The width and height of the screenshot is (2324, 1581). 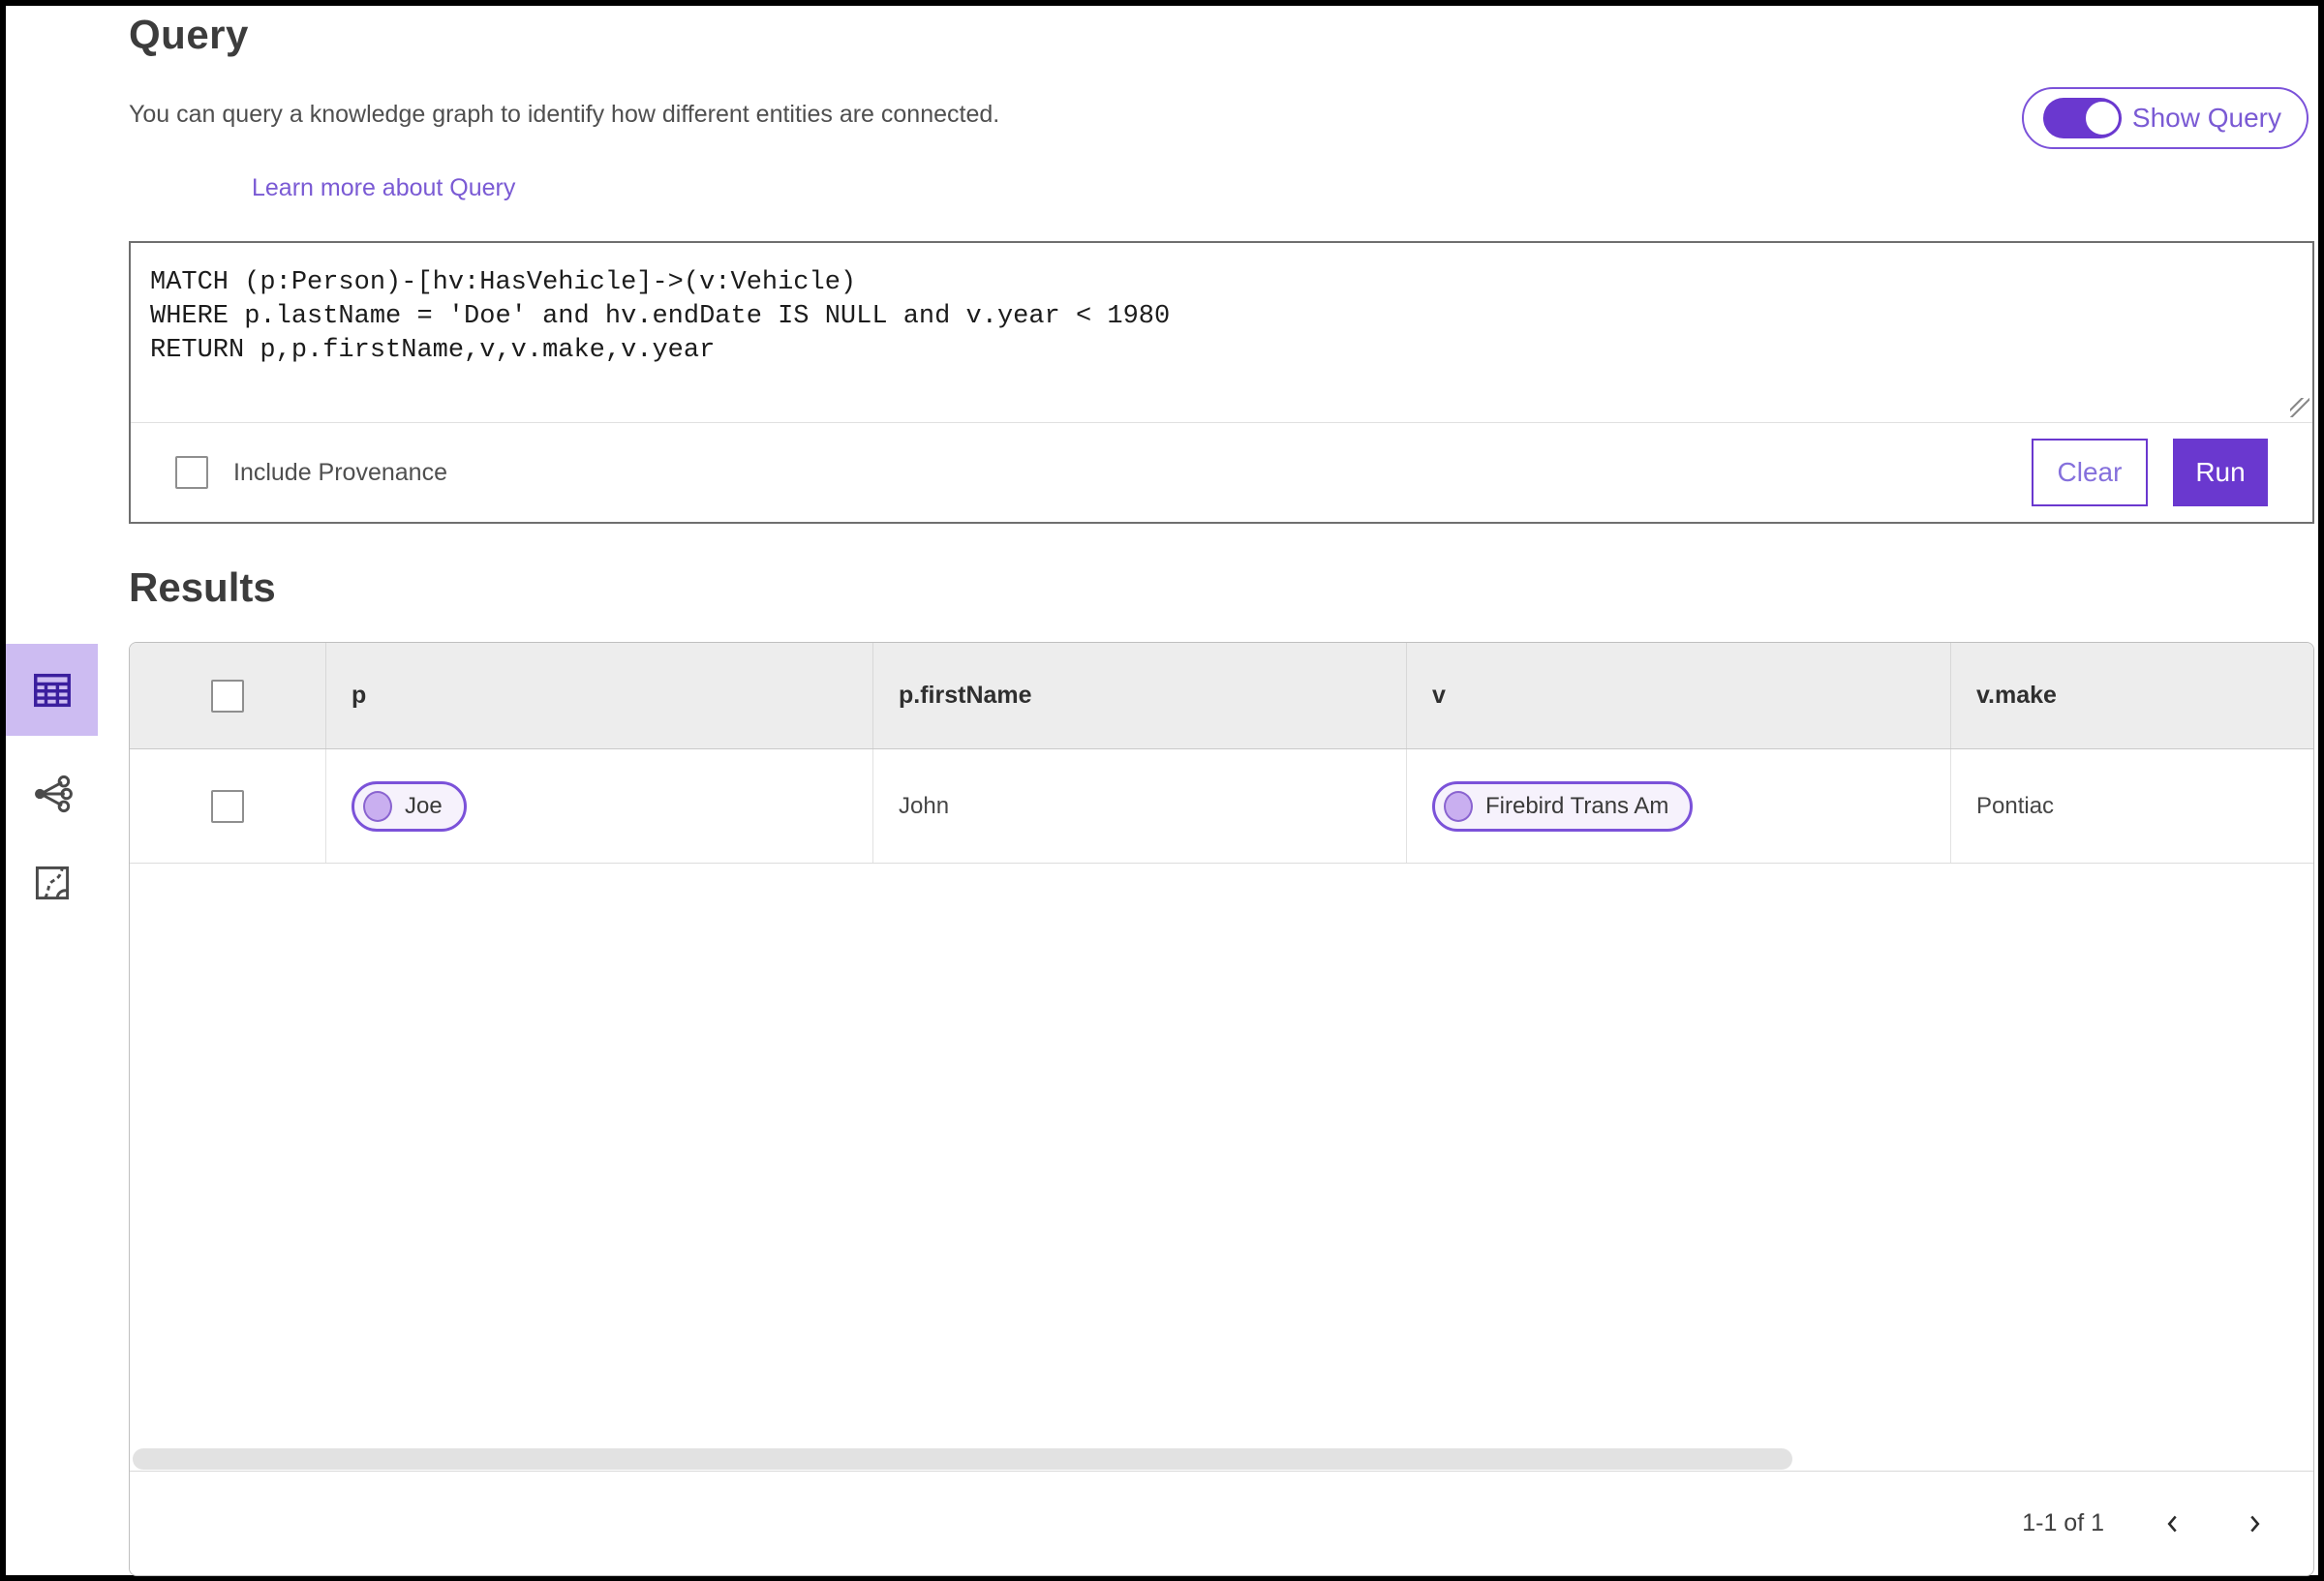 I want to click on select-all-checkbox, so click(x=227, y=696).